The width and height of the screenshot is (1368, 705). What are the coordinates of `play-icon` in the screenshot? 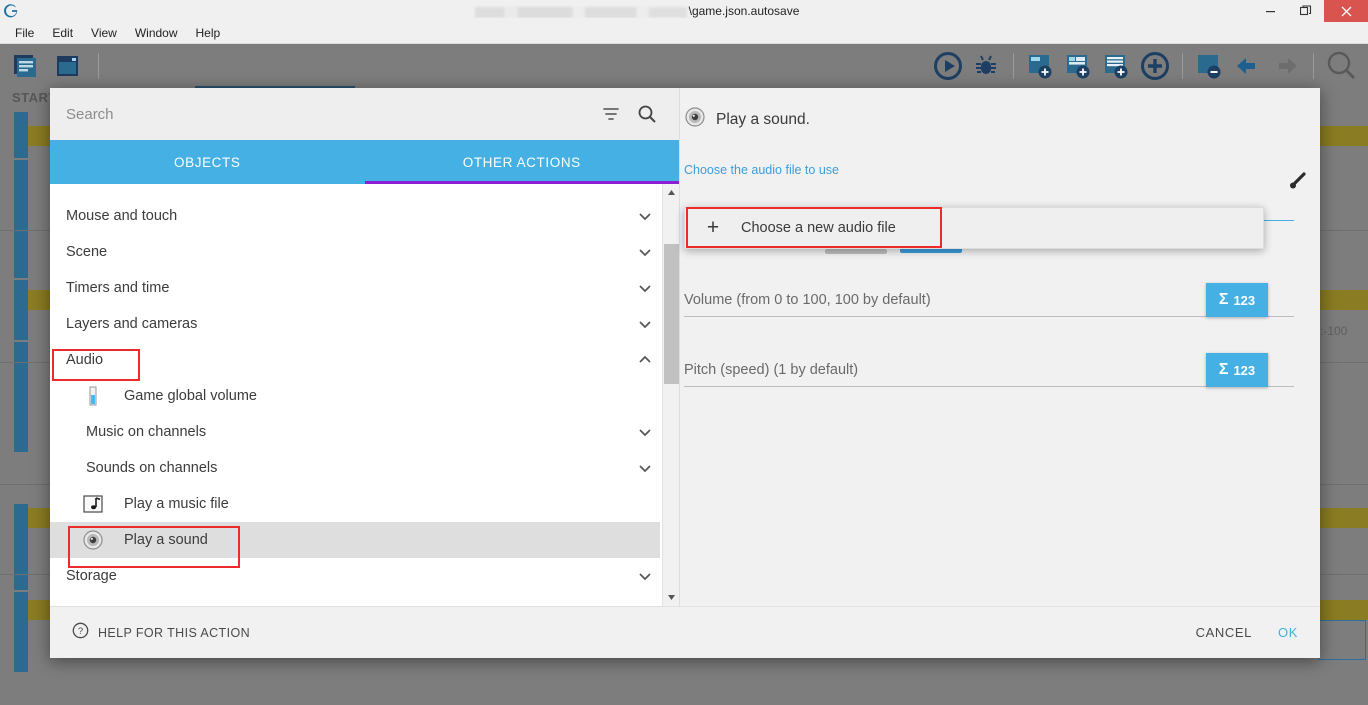 It's located at (948, 66).